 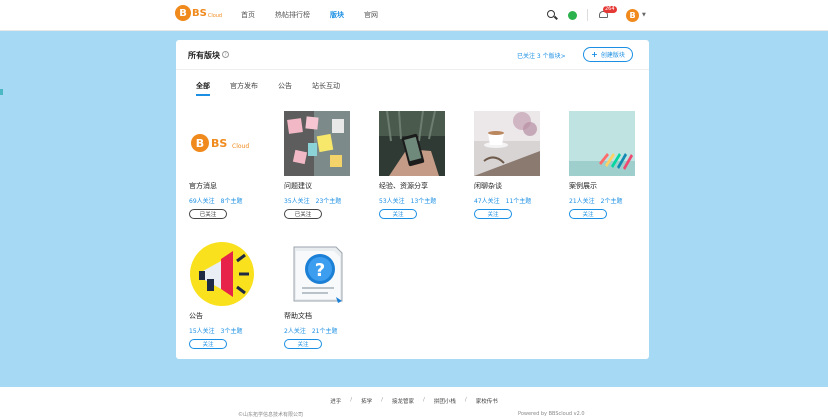 I want to click on board-card: 闲聊杂谈 47人关注 11个主题 关注, so click(x=507, y=165).